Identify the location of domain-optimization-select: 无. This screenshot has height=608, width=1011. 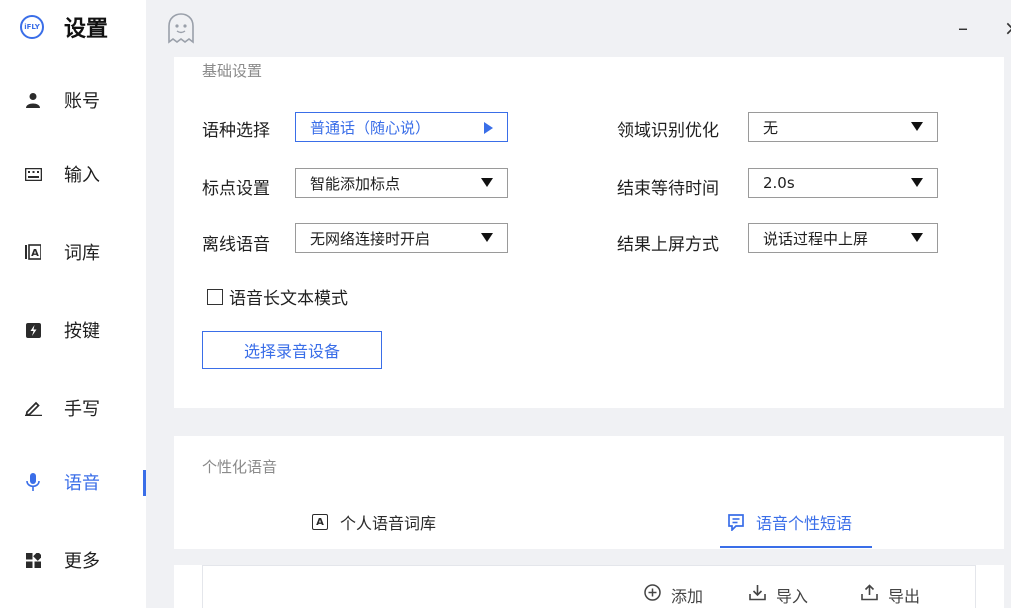
(843, 127).